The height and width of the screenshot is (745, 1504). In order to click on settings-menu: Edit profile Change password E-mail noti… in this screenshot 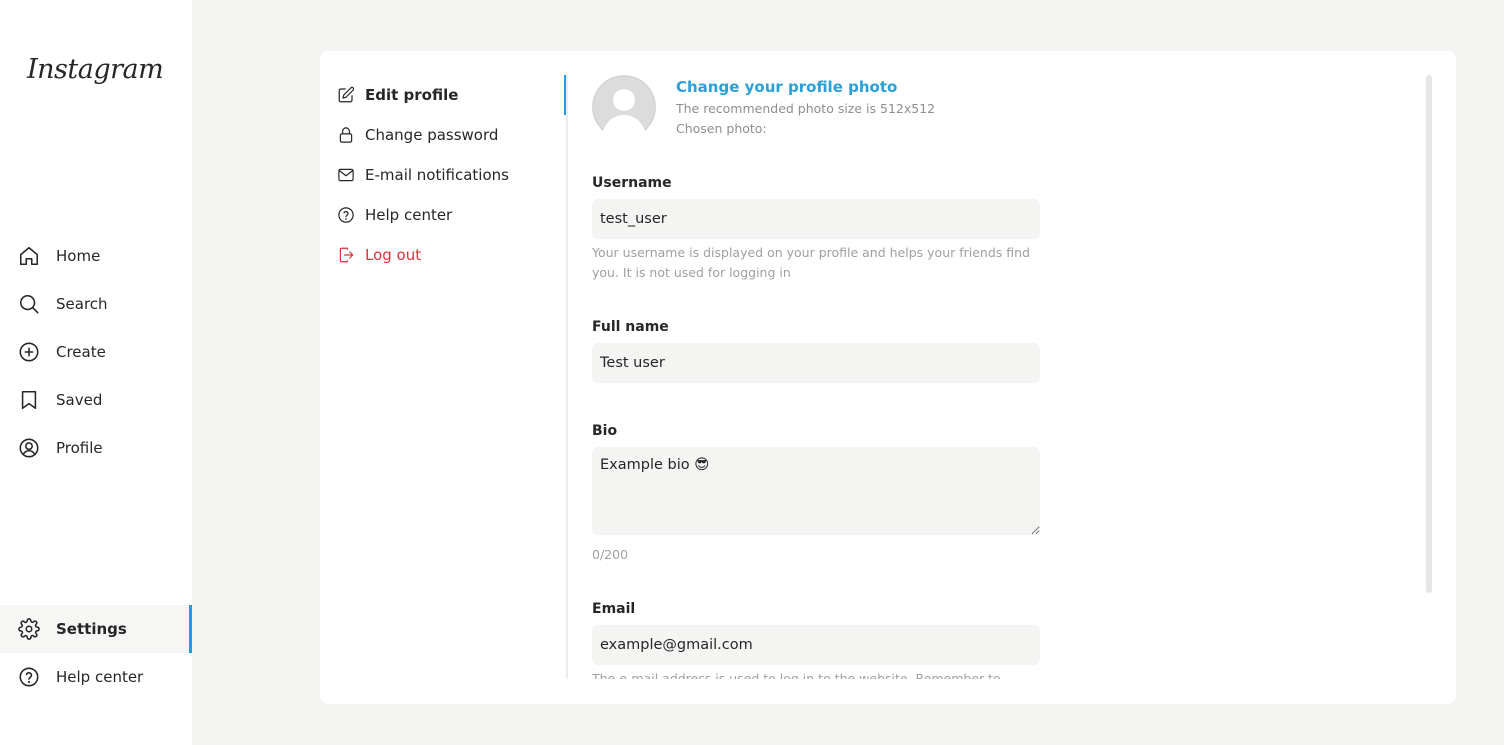, I will do `click(443, 175)`.